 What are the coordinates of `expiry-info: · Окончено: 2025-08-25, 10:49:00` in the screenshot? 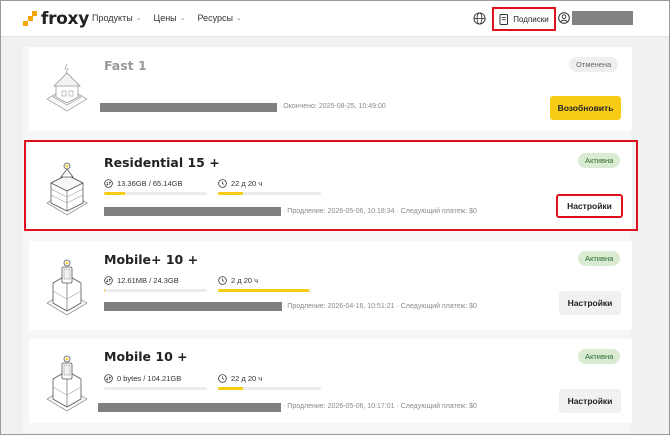 It's located at (332, 106).